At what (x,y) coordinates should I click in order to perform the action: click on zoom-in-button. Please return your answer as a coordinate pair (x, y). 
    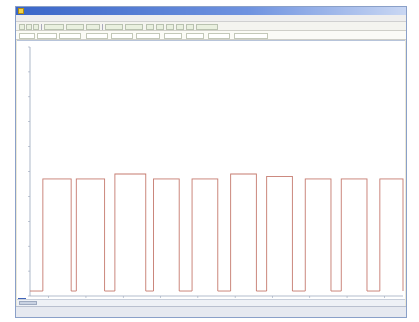
    Looking at the image, I should click on (114, 26).